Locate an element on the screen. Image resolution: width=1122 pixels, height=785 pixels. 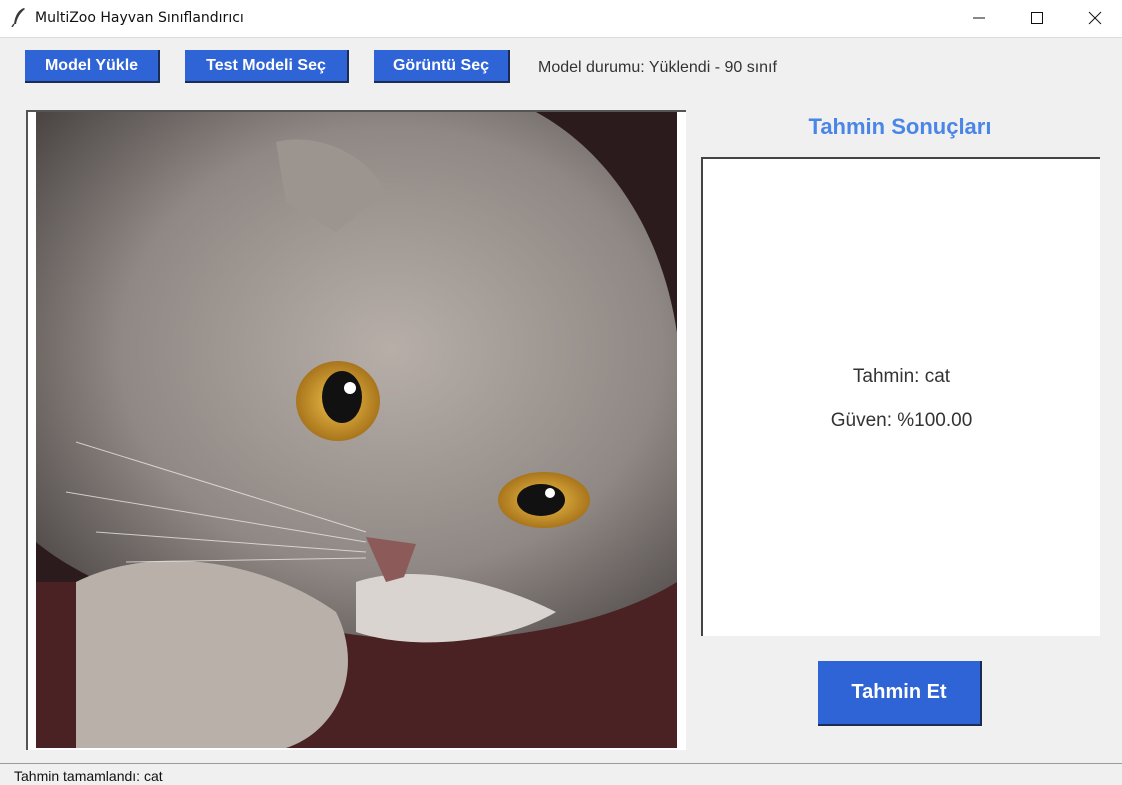
model-status-label: Model durumu: Yüklendi - 90 sınıf is located at coordinates (657, 67).